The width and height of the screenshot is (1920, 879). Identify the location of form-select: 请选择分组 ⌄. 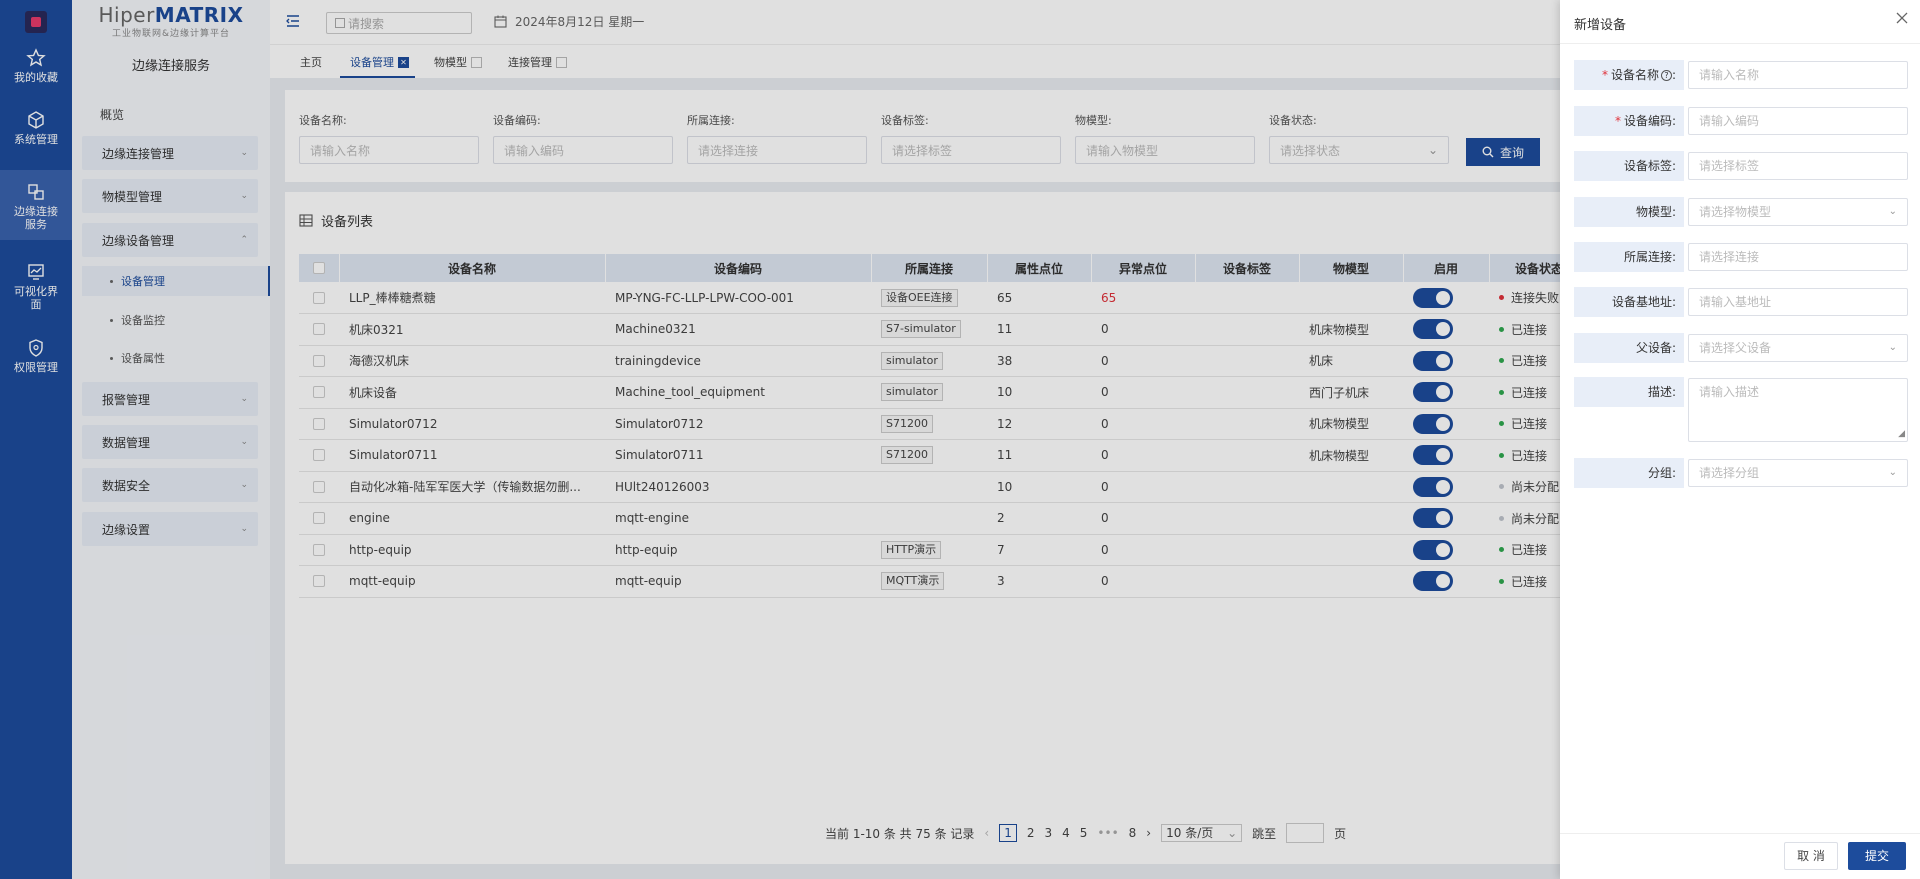
(1798, 473).